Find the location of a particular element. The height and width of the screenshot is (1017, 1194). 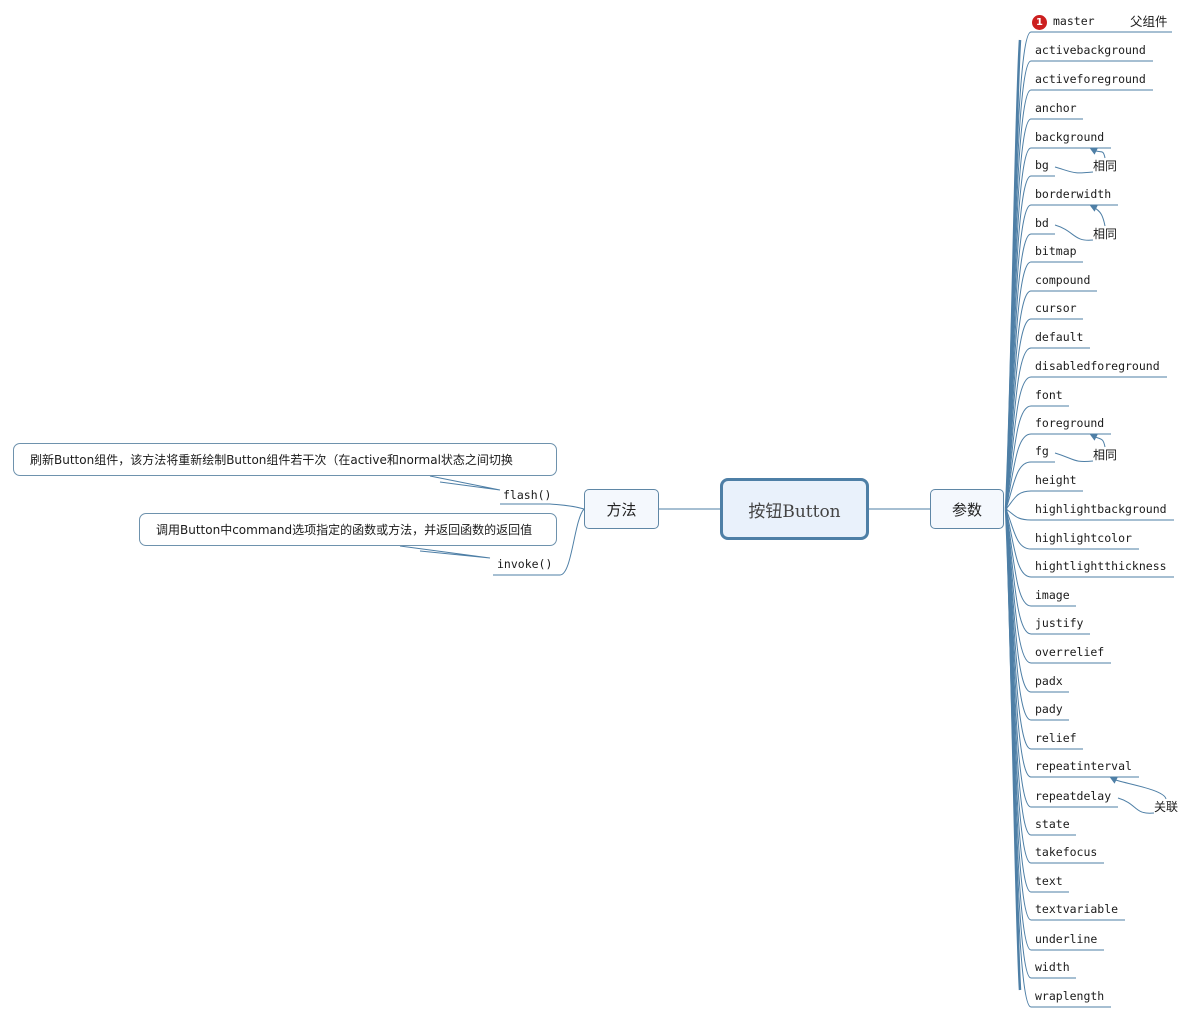

branch-params: 参数 is located at coordinates (967, 509).